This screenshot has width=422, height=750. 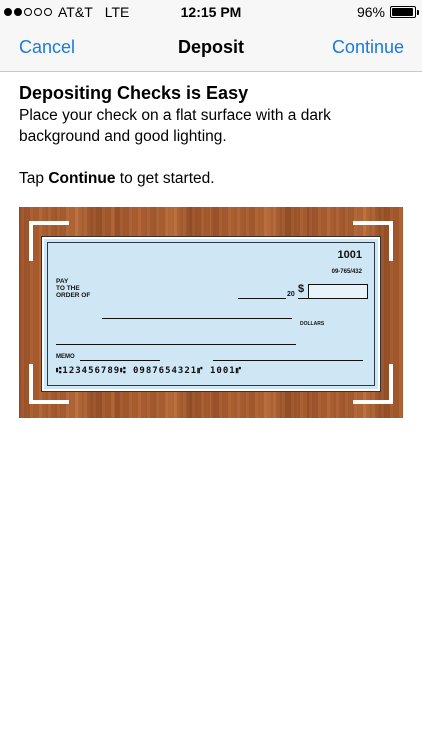 I want to click on instructions-heading: Depositing Checks is Easy, so click(x=134, y=93).